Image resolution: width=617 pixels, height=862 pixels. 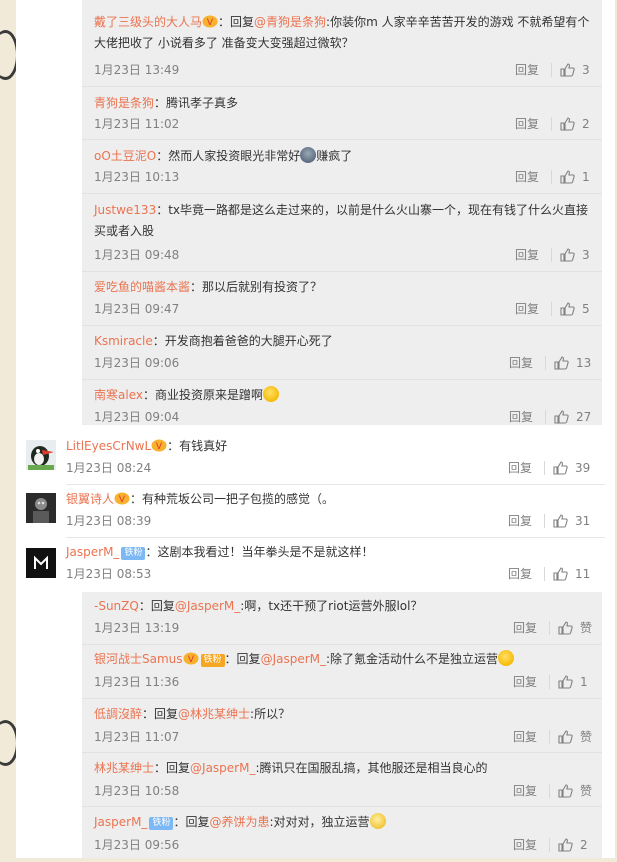 I want to click on username: Justwe133, so click(x=125, y=210).